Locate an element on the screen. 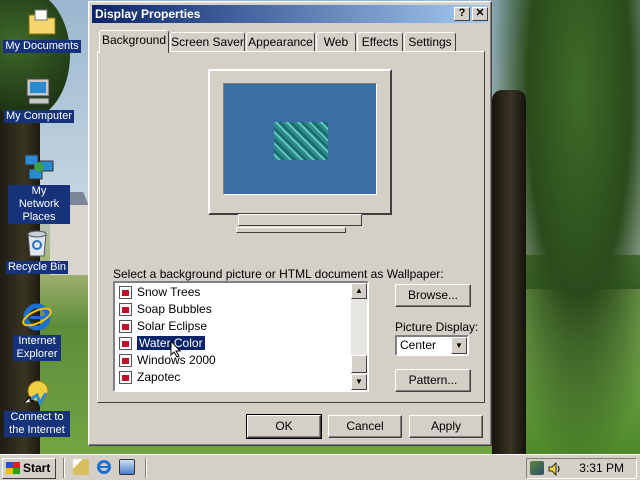  chevron-down-icon: ▼ is located at coordinates (459, 345).